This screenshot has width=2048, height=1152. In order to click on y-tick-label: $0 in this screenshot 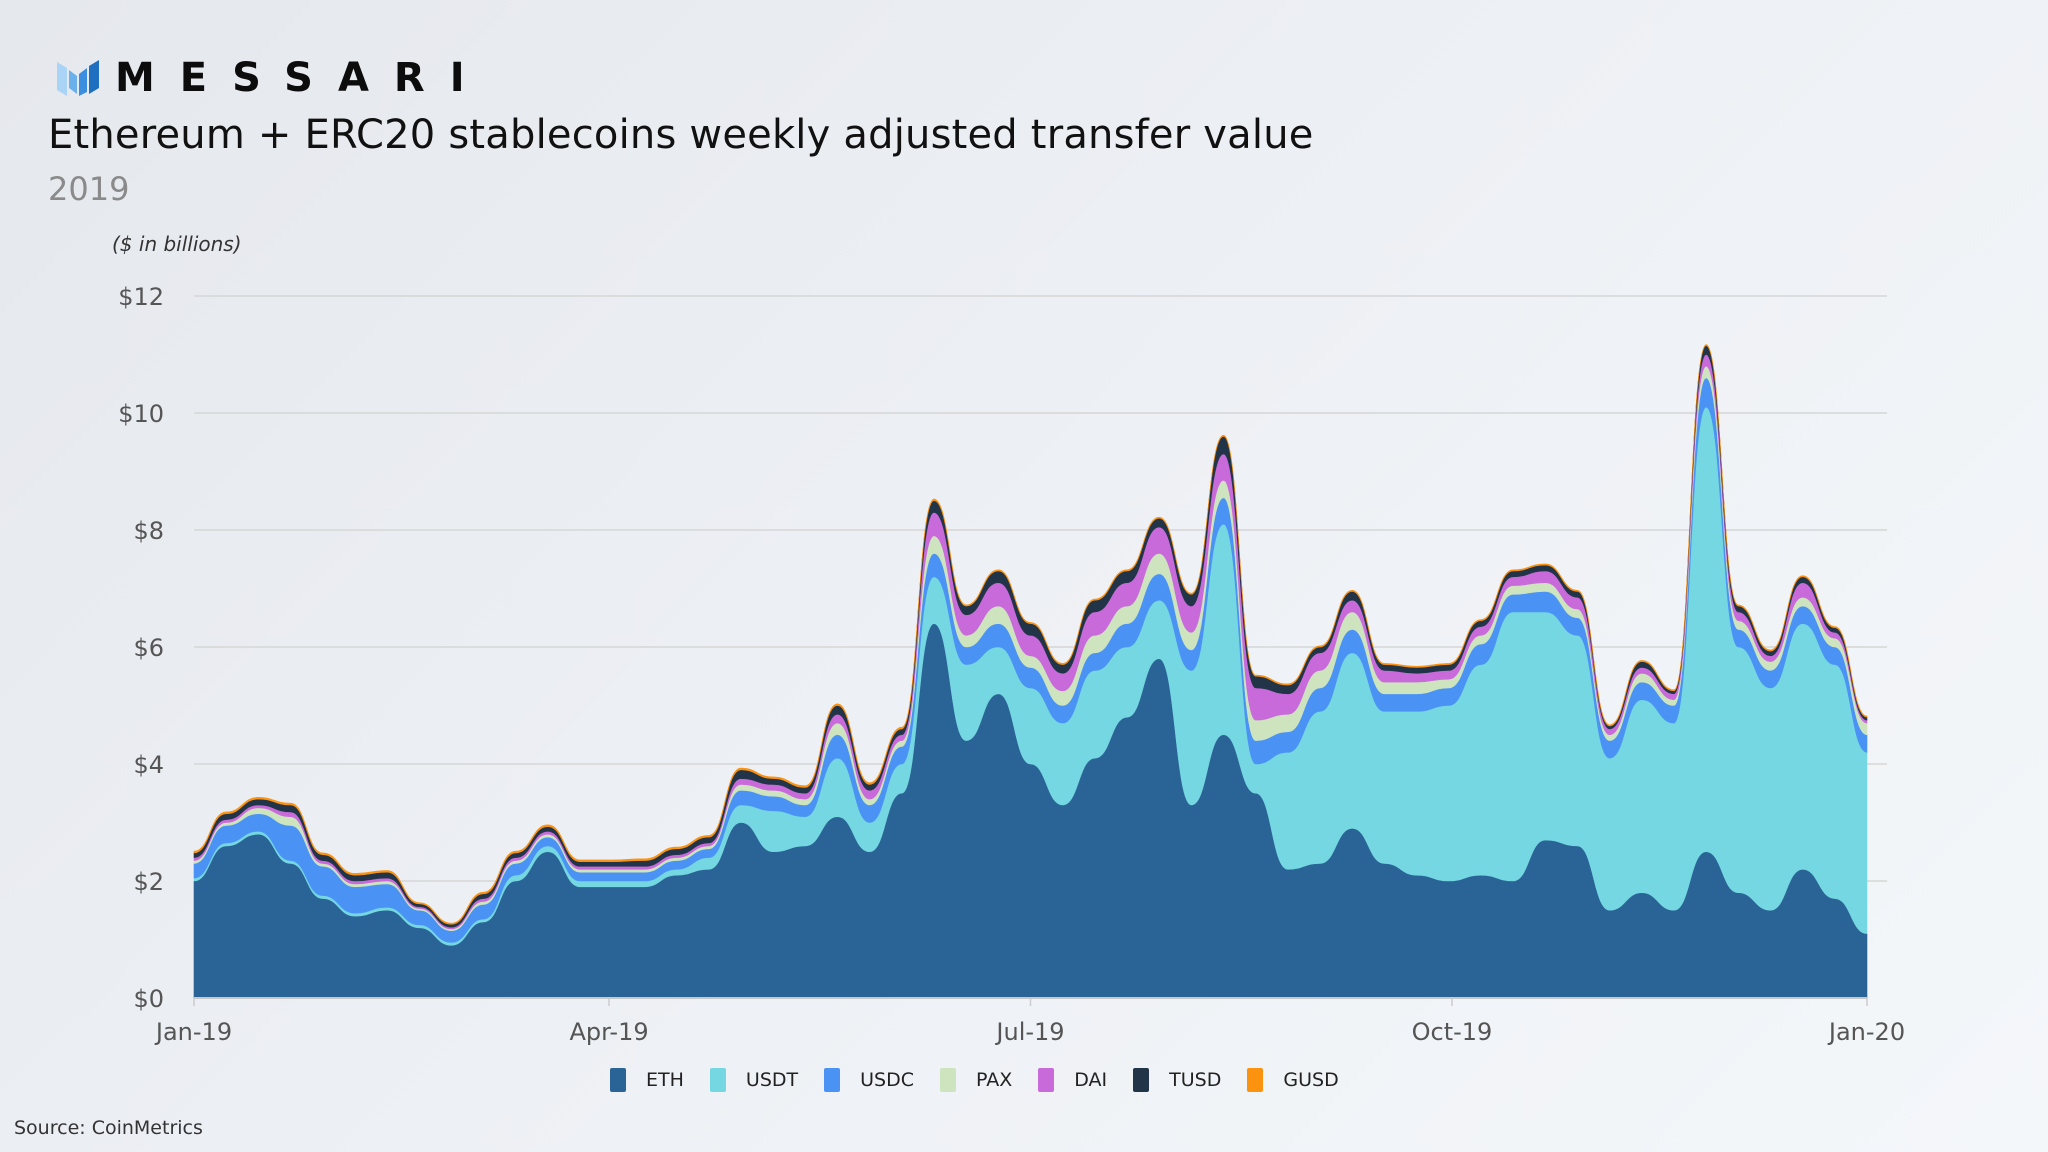, I will do `click(148, 999)`.